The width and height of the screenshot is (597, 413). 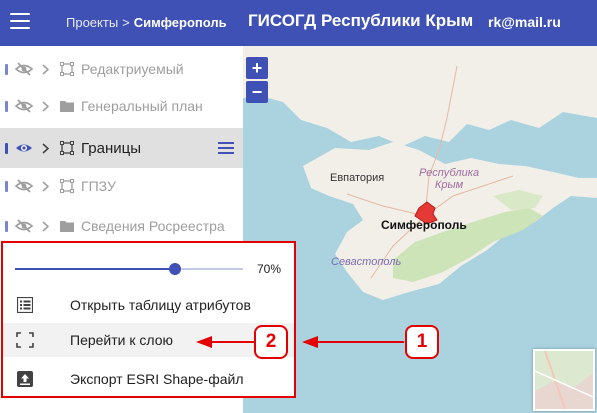 What do you see at coordinates (524, 22) in the screenshot?
I see `user-menu: rk@mail.ru` at bounding box center [524, 22].